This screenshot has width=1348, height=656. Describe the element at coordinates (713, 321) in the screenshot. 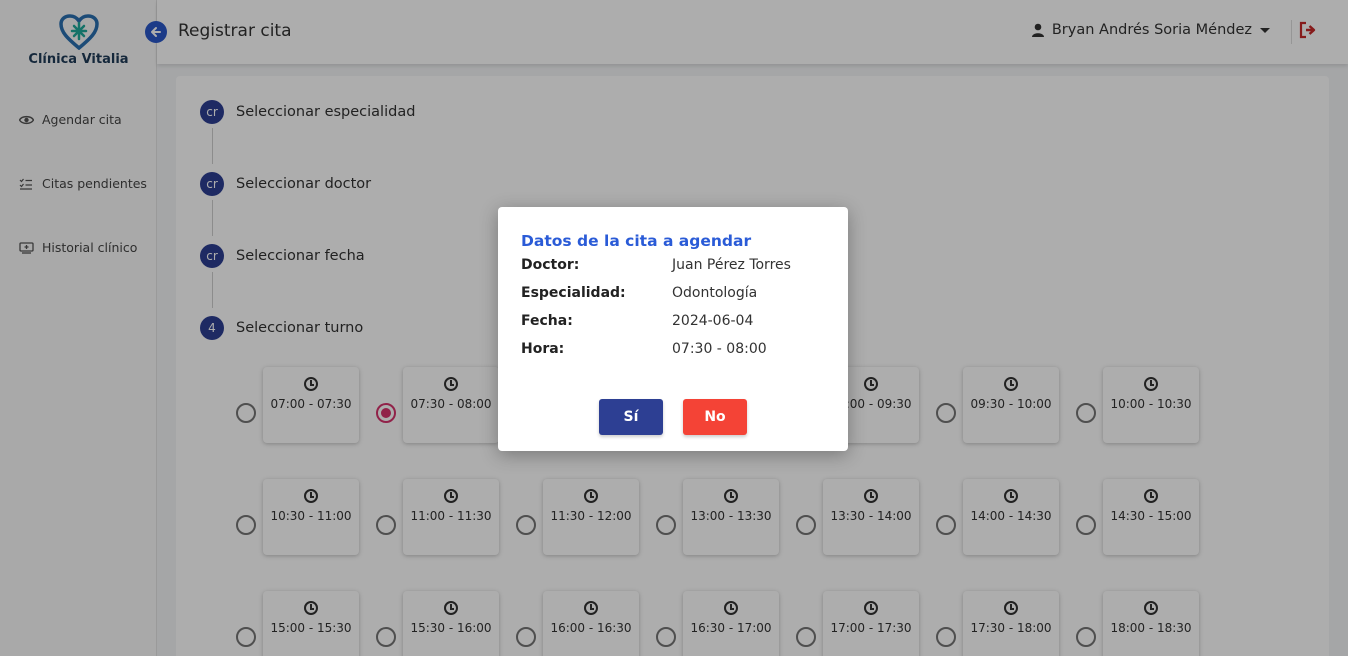

I see `detail-value: 2024-06-04` at that location.